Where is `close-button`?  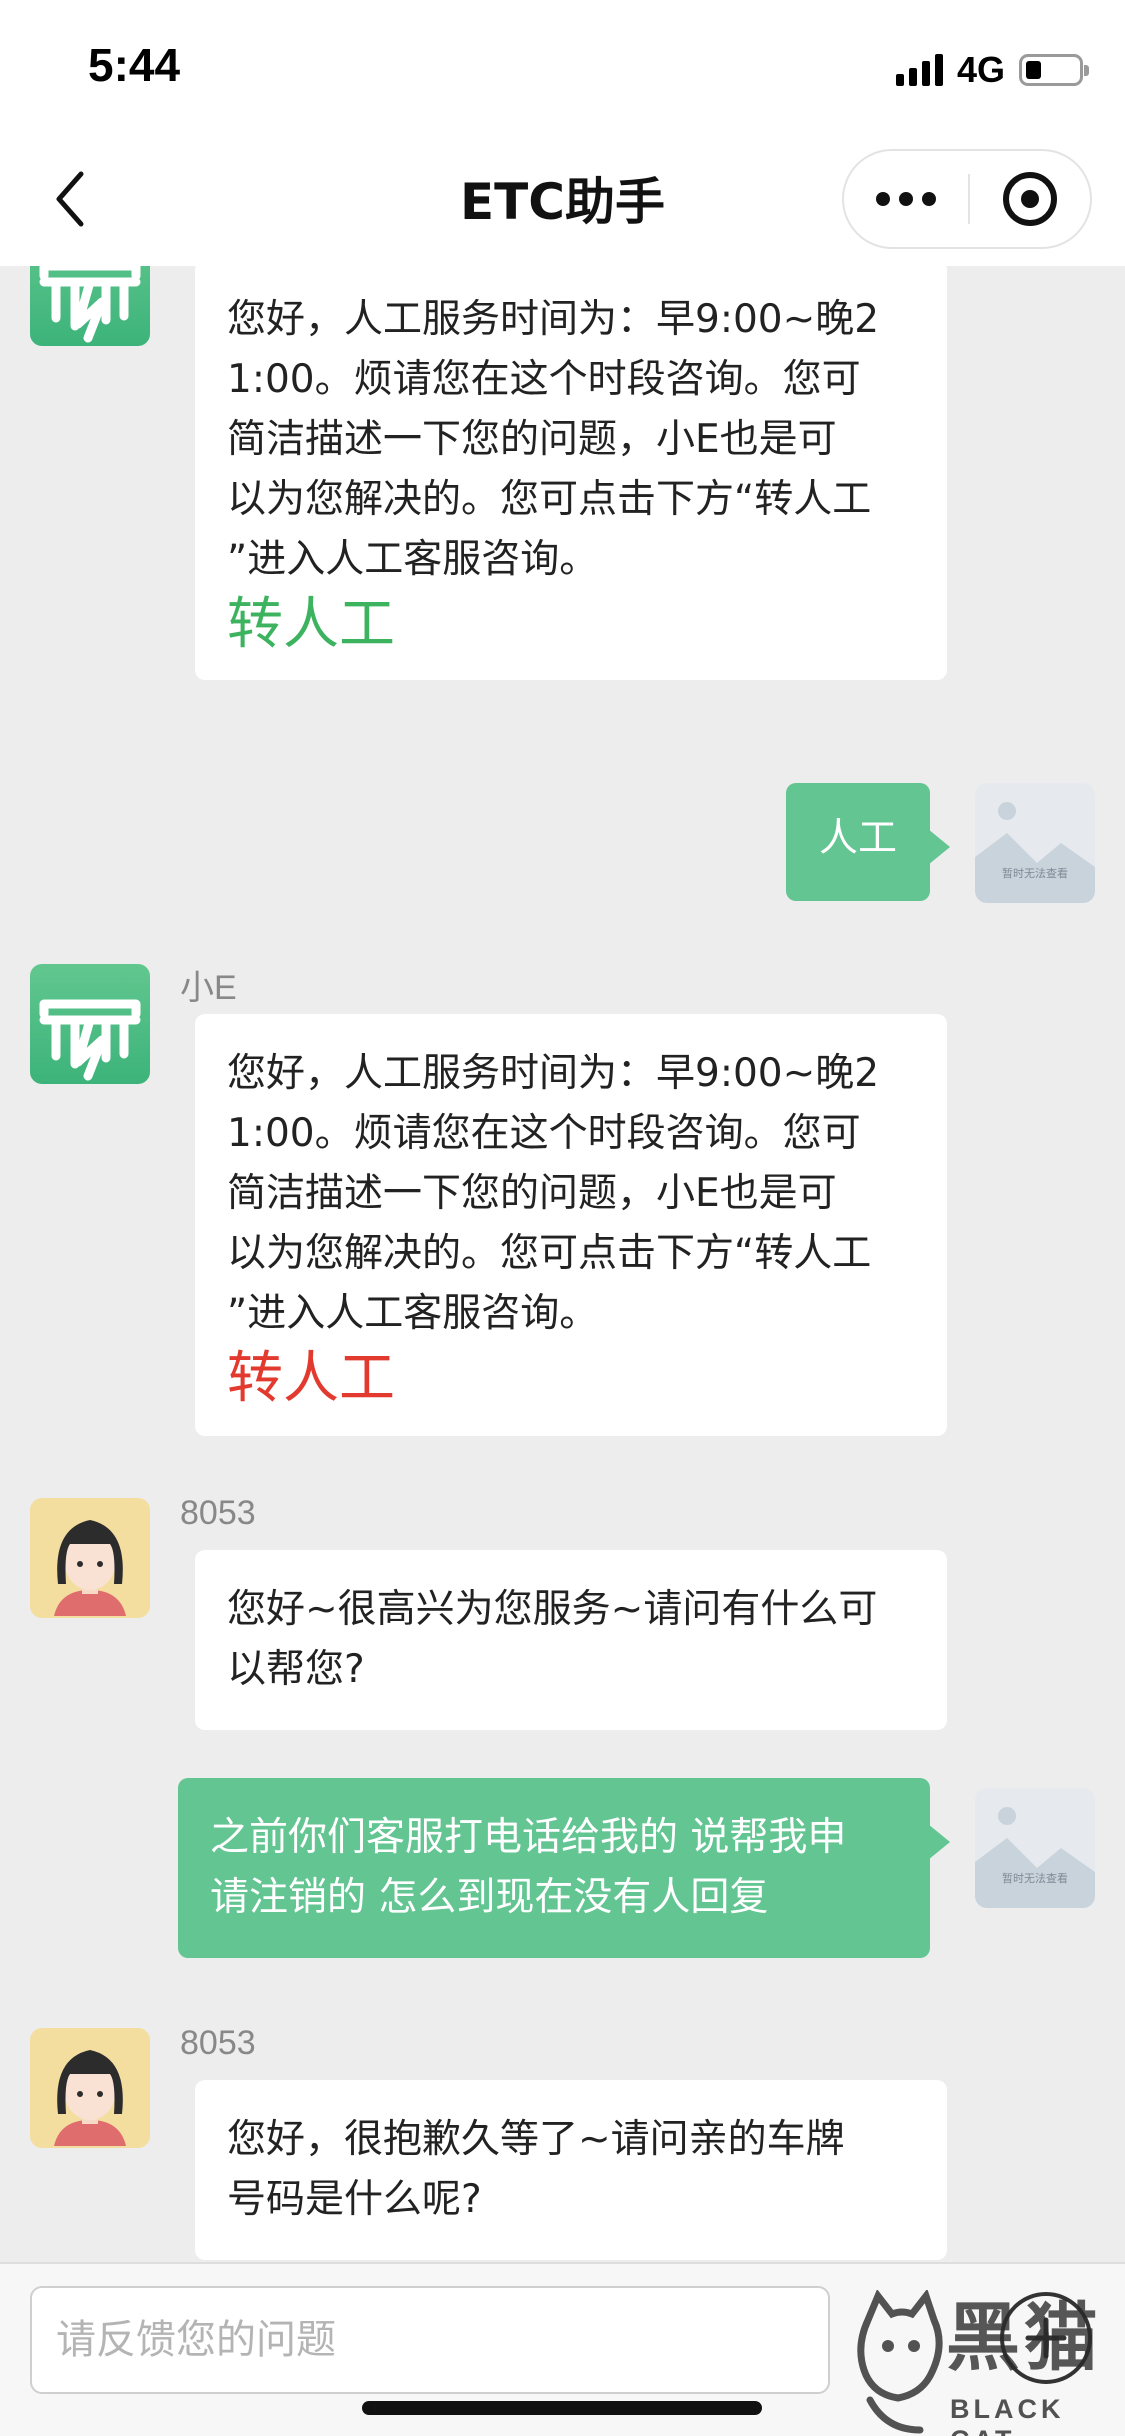
close-button is located at coordinates (1030, 199).